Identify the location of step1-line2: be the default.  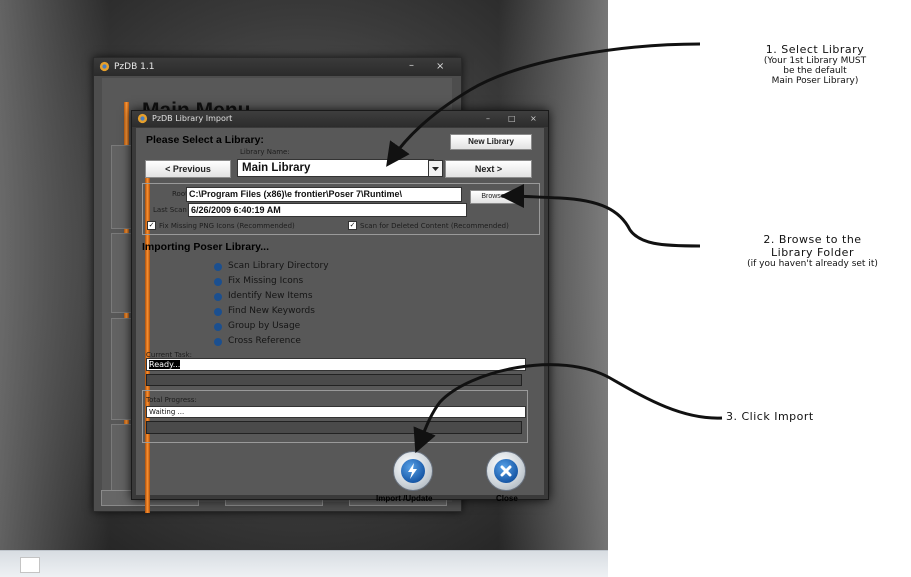
(815, 71).